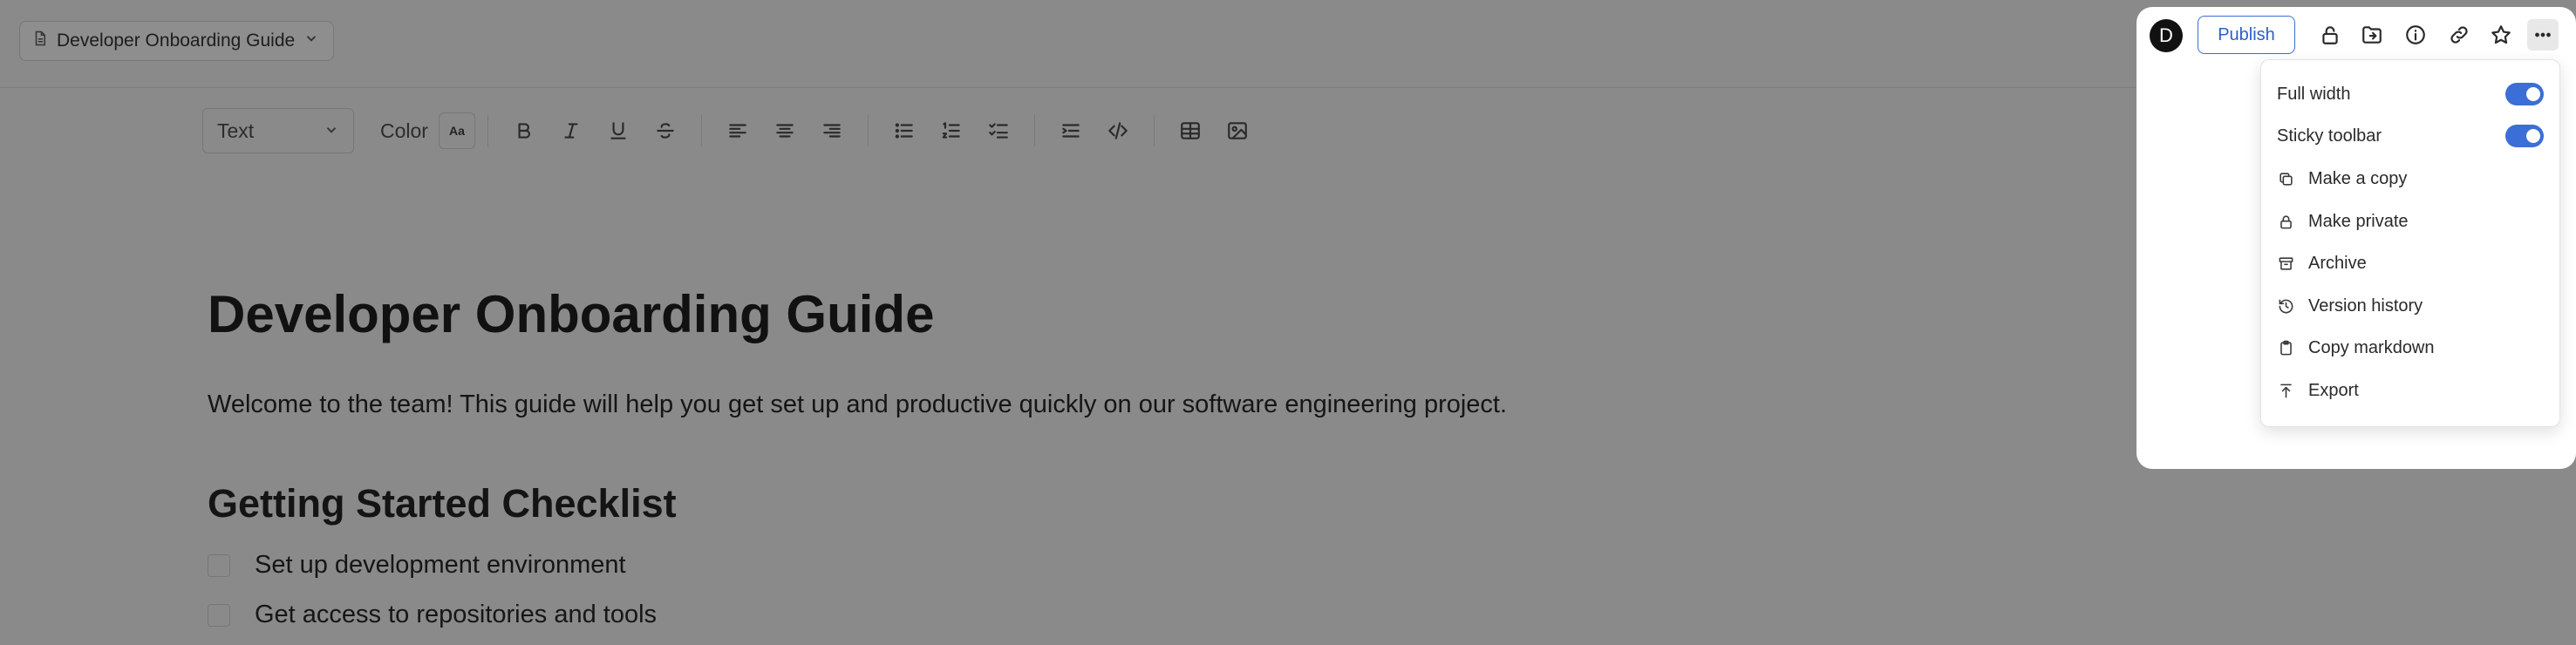 The width and height of the screenshot is (2576, 645). I want to click on block-type-select: Text, so click(278, 130).